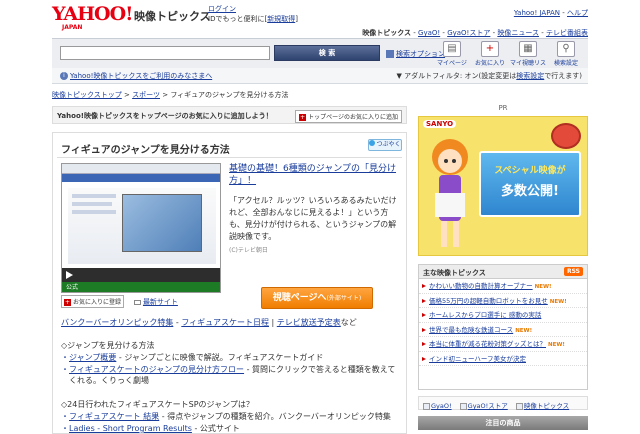 This screenshot has height=434, width=640. Describe the element at coordinates (487, 344) in the screenshot. I see `topic-link: 本当に体重が減る花粉対策グッズとは？` at that location.